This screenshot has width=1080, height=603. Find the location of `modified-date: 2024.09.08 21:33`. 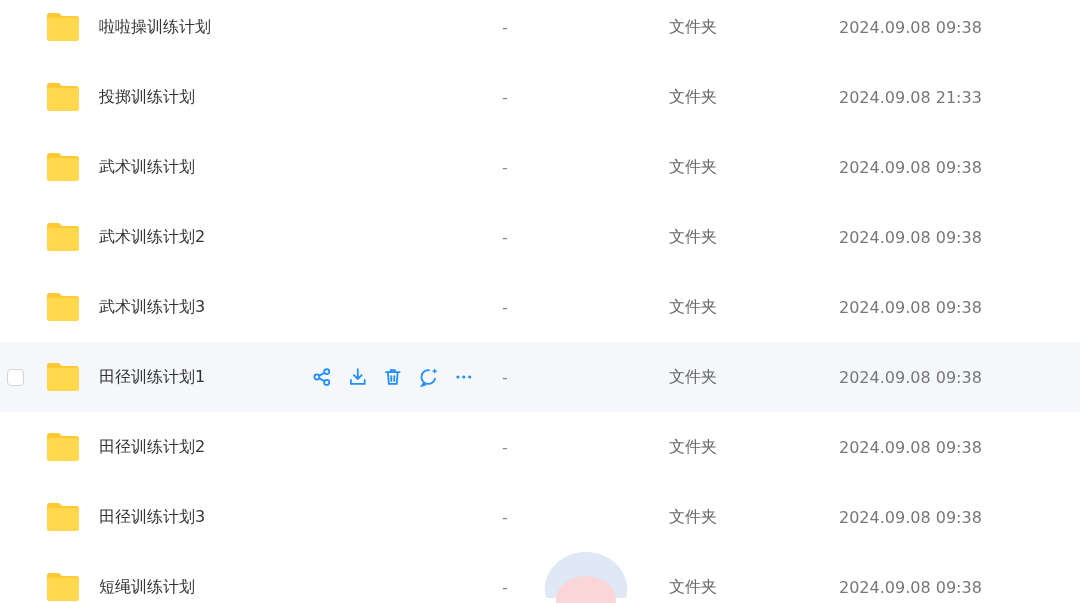

modified-date: 2024.09.08 21:33 is located at coordinates (910, 97).